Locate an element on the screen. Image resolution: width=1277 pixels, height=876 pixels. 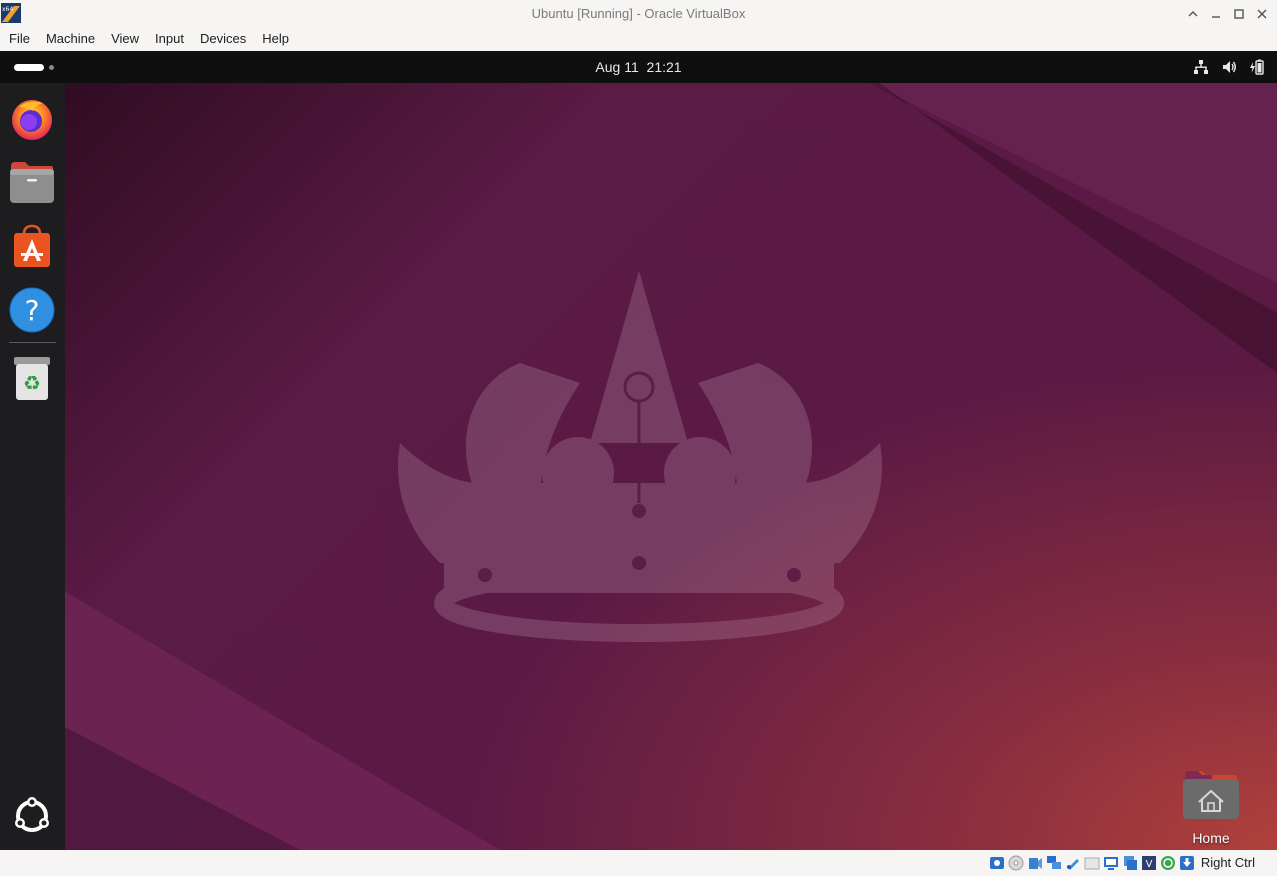
clock: Aug 11 21:21 is located at coordinates (638, 67).